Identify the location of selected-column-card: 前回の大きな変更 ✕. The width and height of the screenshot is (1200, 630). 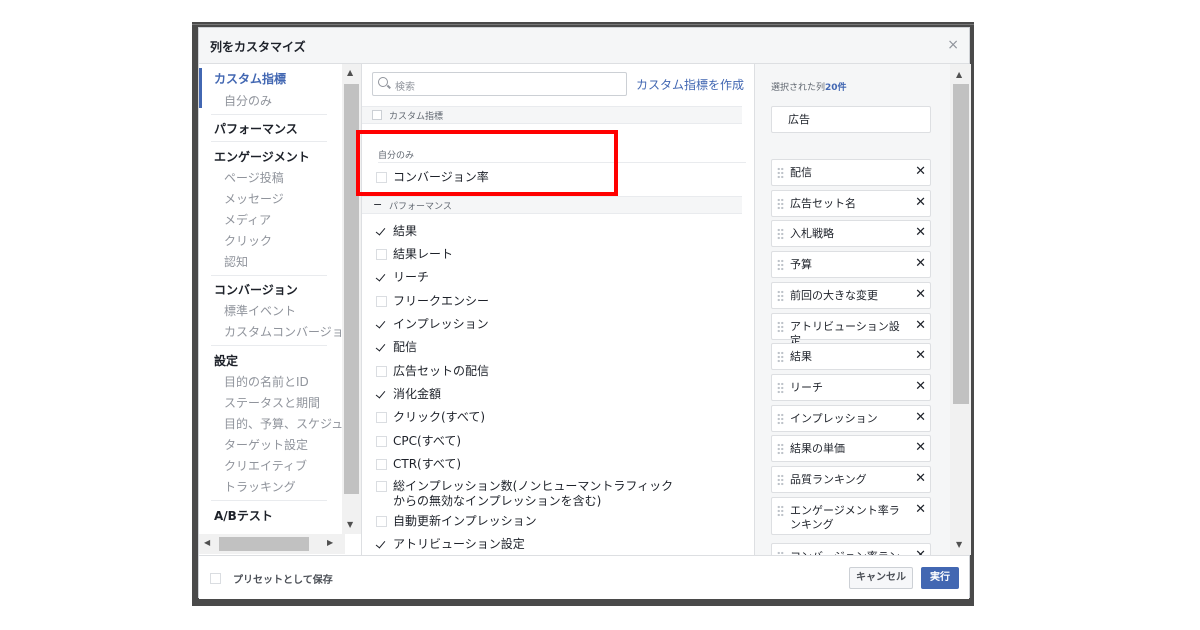
(851, 295).